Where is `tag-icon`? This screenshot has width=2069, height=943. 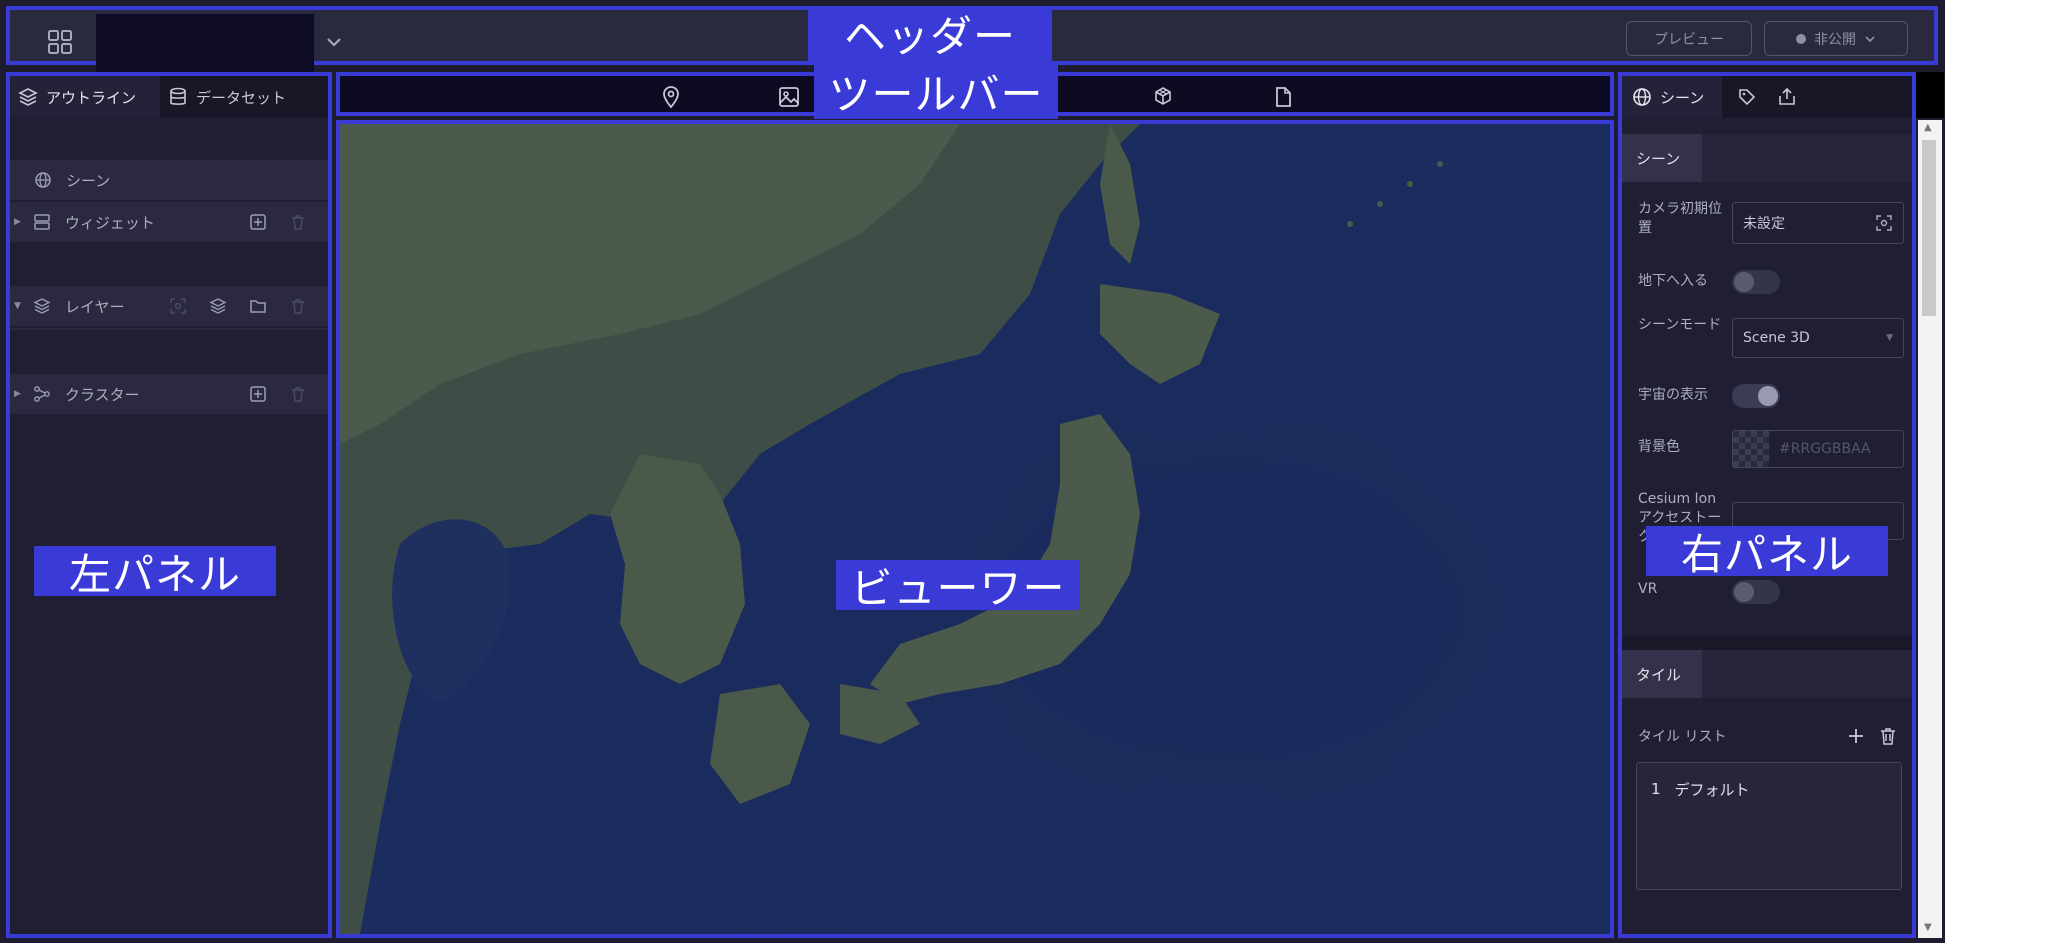 tag-icon is located at coordinates (1747, 97).